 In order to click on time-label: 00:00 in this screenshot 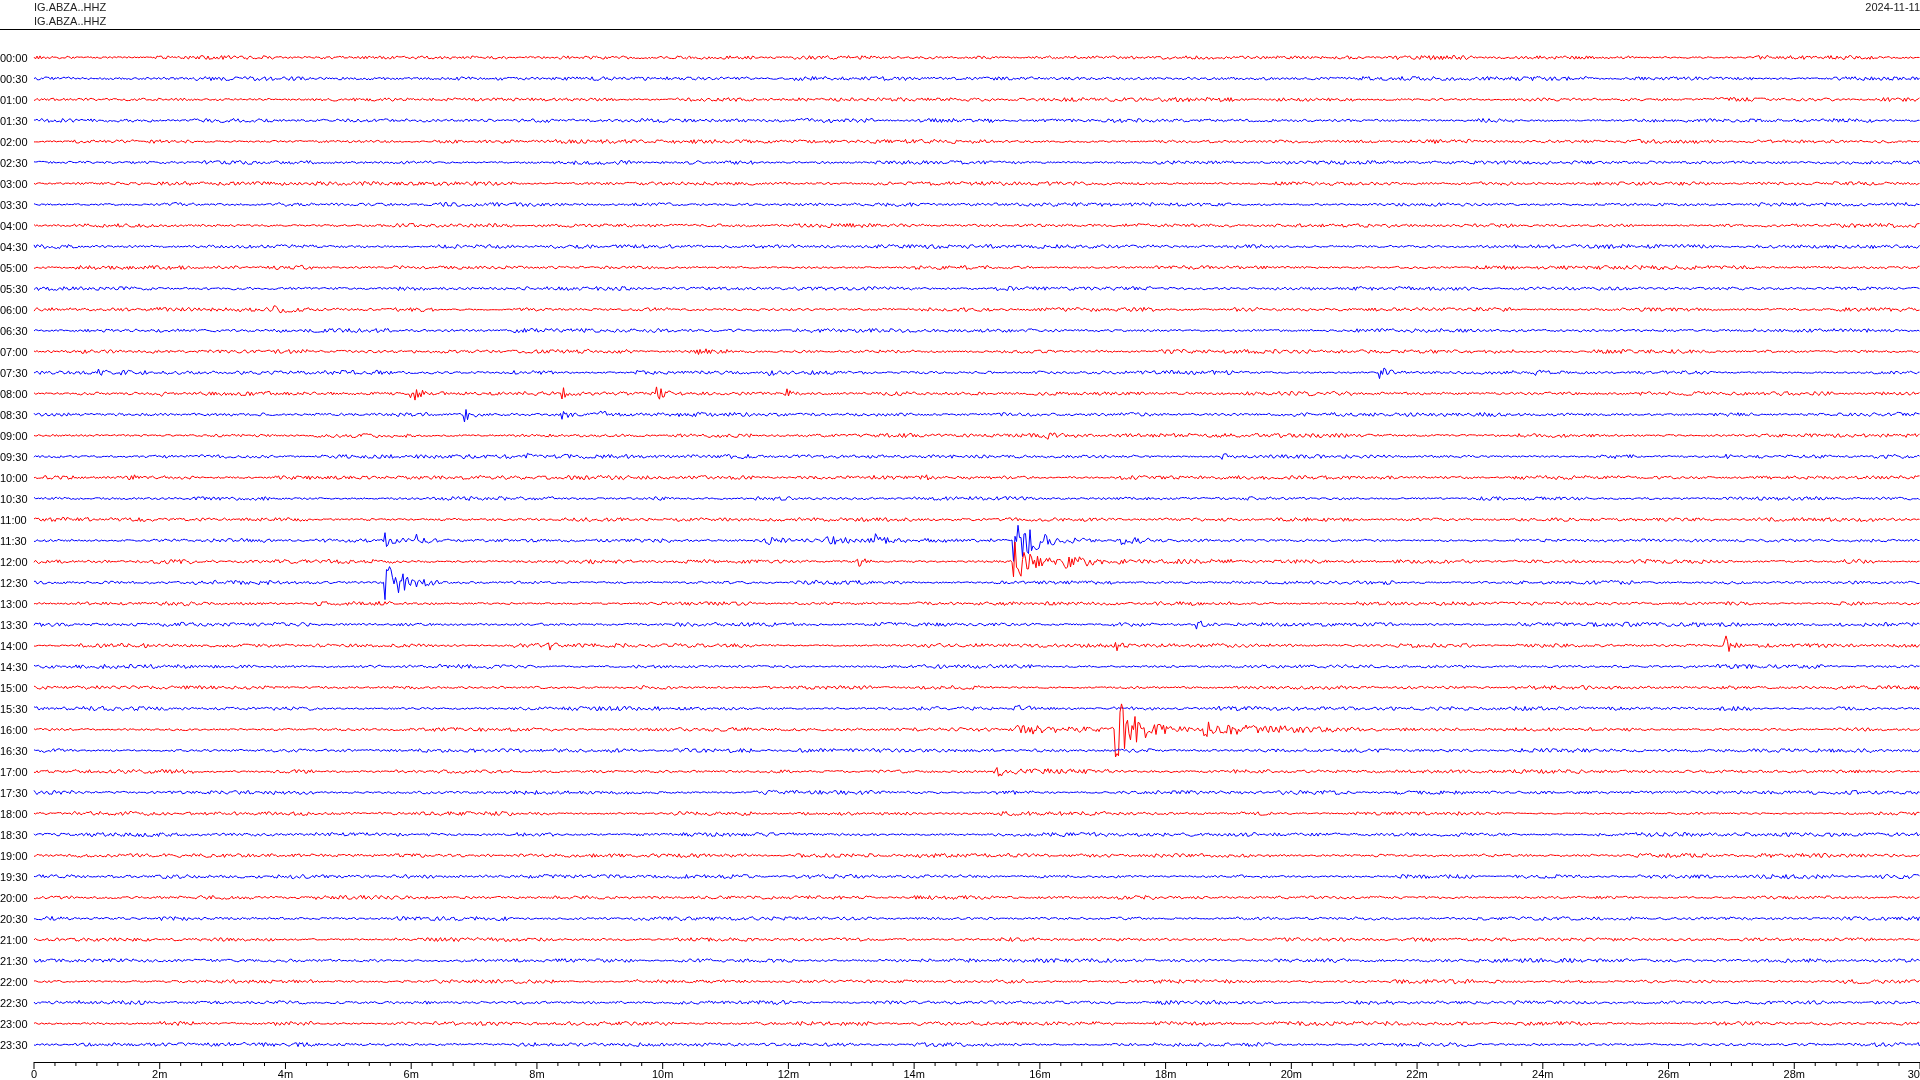, I will do `click(14, 57)`.